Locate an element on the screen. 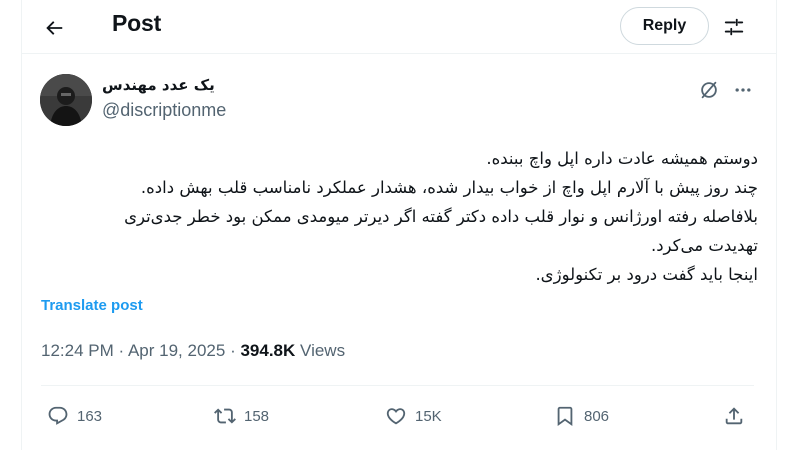 This screenshot has height=450, width=800. more-icon is located at coordinates (743, 90).